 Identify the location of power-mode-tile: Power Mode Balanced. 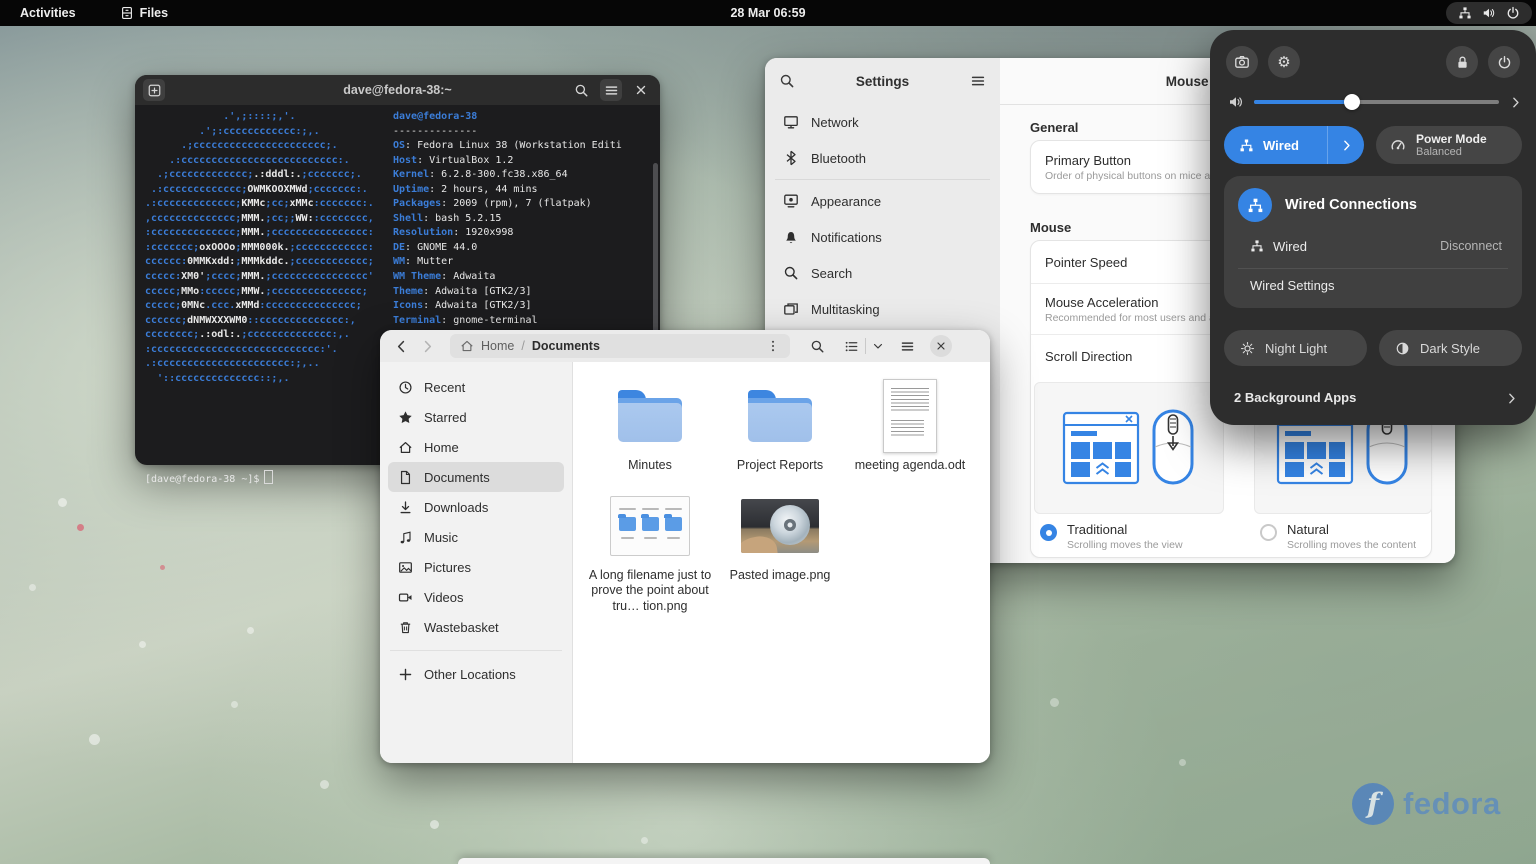
(1449, 145).